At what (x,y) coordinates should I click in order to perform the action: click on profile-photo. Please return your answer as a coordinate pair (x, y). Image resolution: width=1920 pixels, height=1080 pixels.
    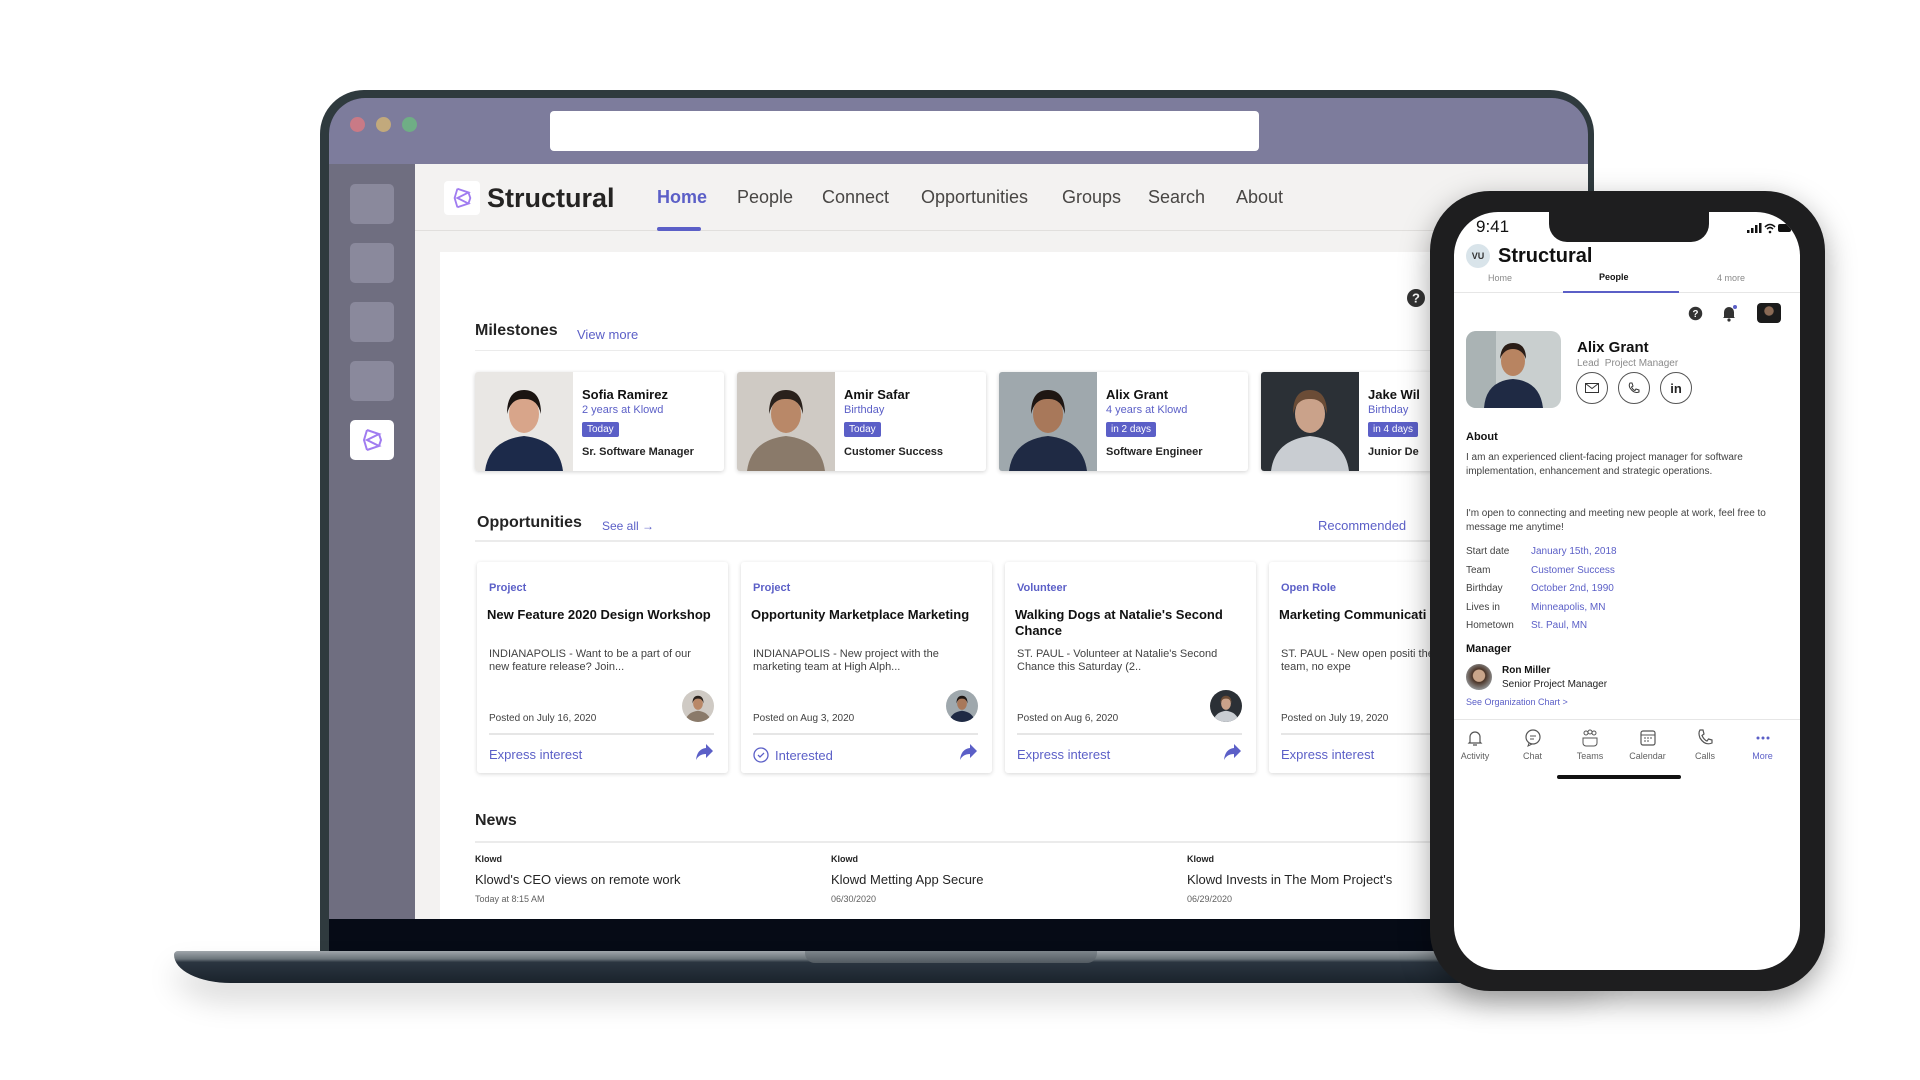
    Looking at the image, I should click on (1513, 369).